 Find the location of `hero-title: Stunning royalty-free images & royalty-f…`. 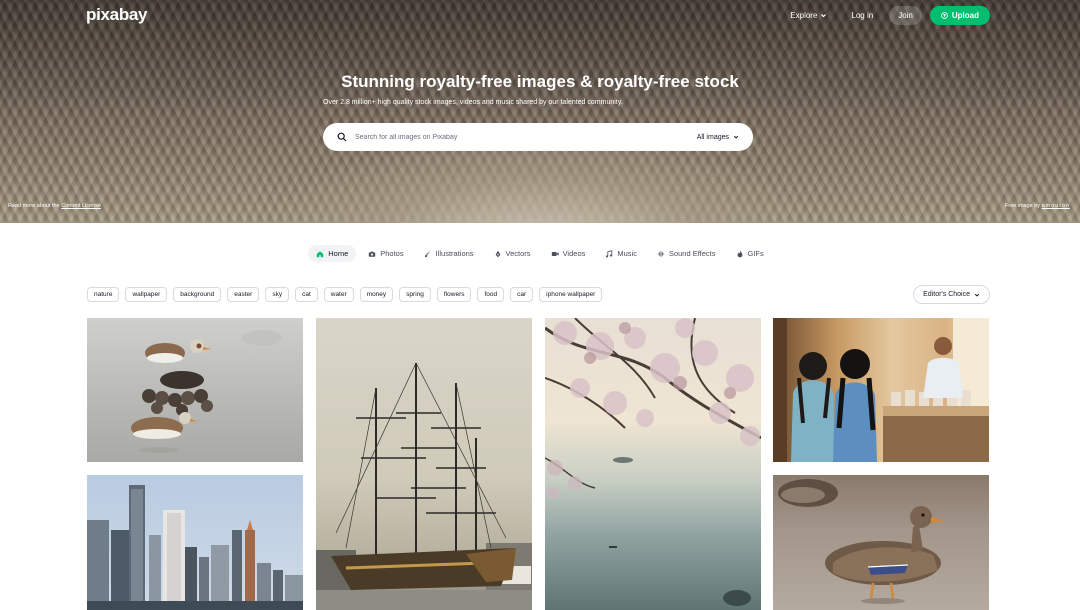

hero-title: Stunning royalty-free images & royalty-f… is located at coordinates (540, 81).